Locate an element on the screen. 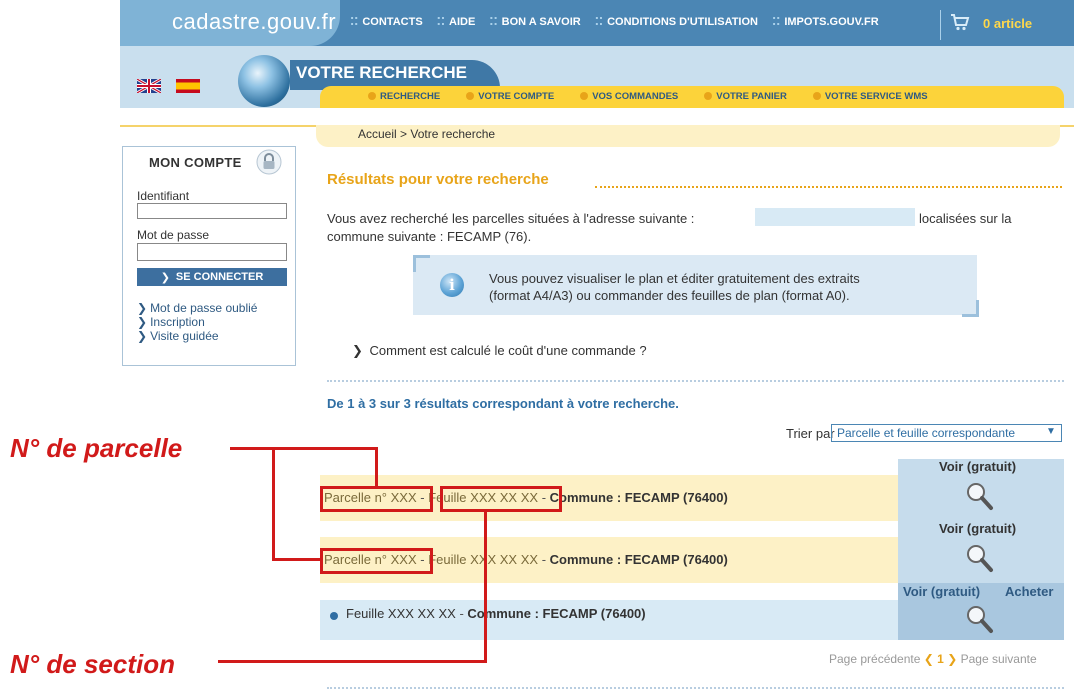  account-title: MON COMPTE is located at coordinates (195, 162).